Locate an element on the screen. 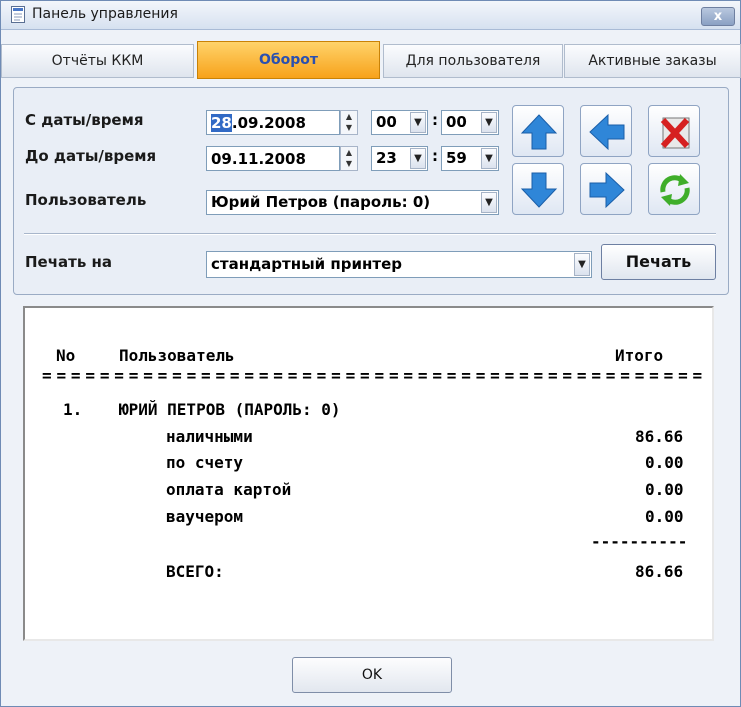 The width and height of the screenshot is (741, 707). ok-button-label: OK is located at coordinates (372, 675).